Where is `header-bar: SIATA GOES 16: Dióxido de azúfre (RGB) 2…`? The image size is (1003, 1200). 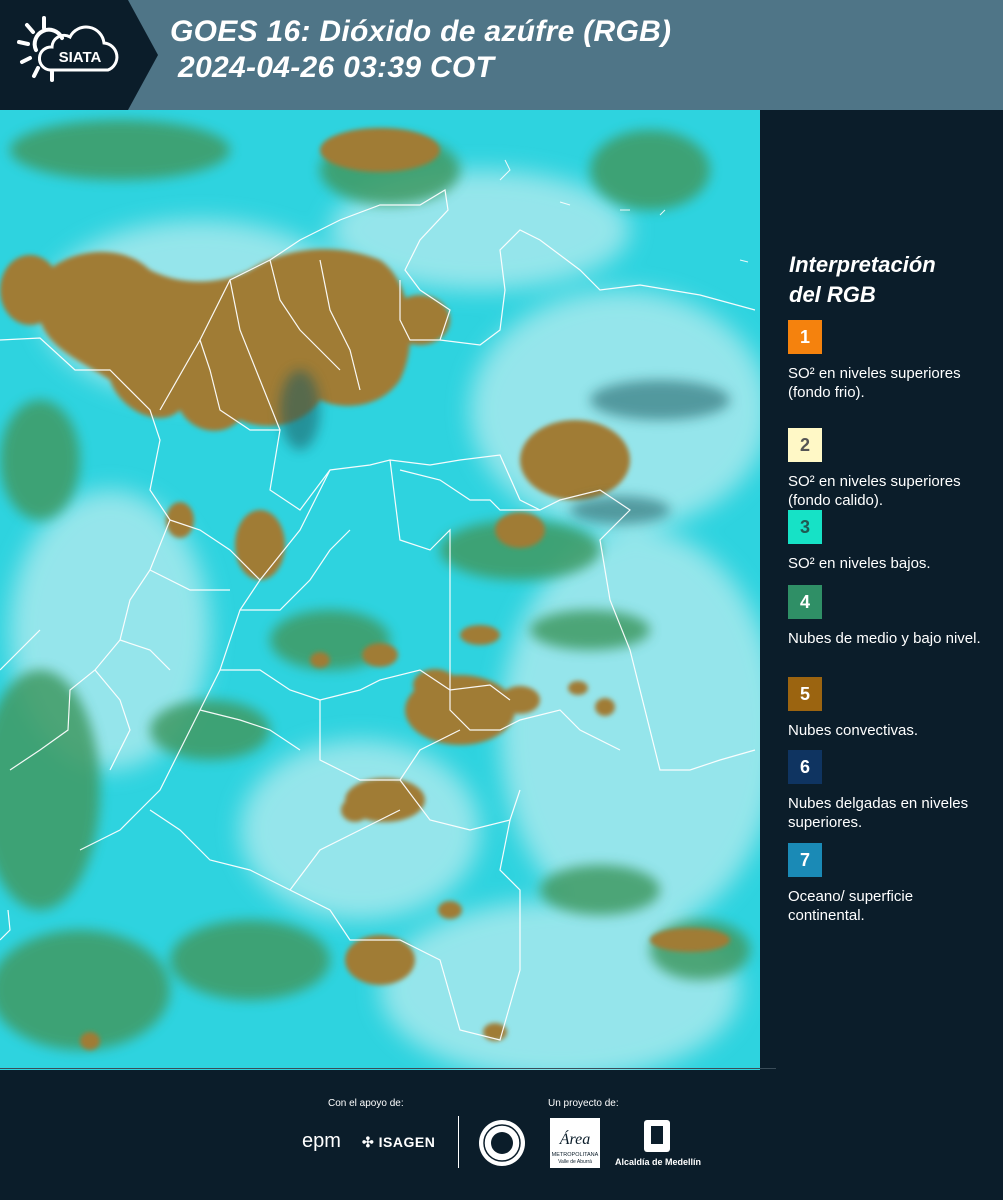
header-bar: SIATA GOES 16: Dióxido de azúfre (RGB) 2… is located at coordinates (501, 55).